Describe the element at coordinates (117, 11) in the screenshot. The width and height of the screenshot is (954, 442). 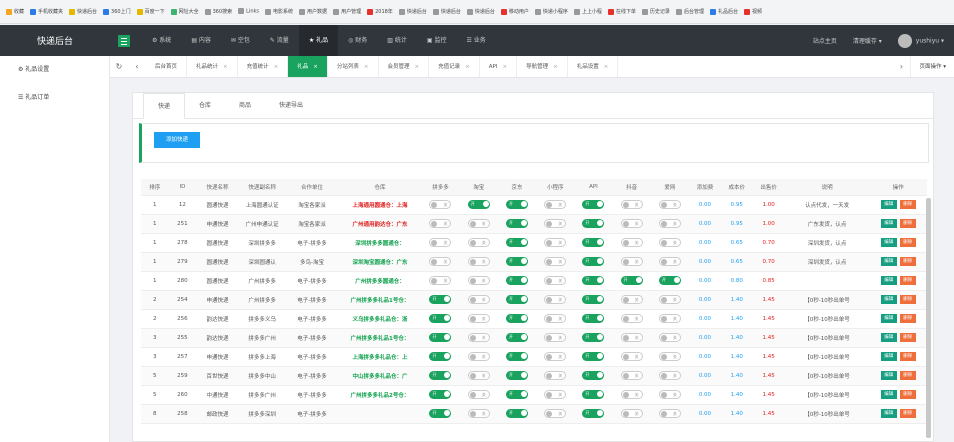
I see `bookmark-item: 360上门` at that location.